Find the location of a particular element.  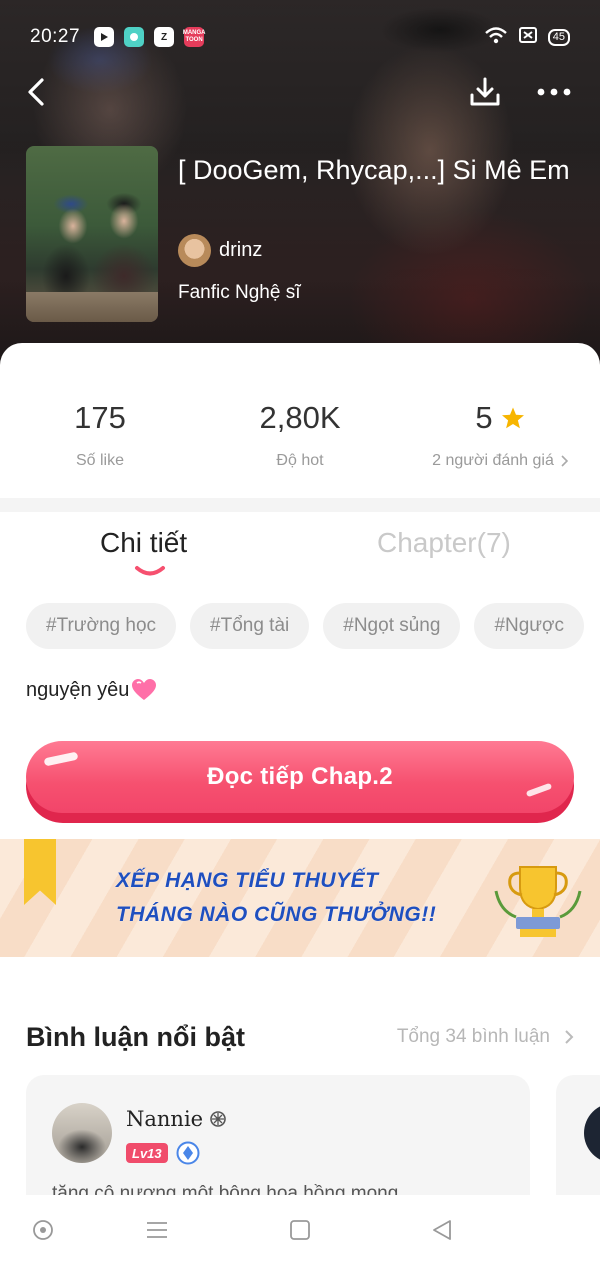

tab-bar: Chi tiết Chapter(7) is located at coordinates (300, 553).